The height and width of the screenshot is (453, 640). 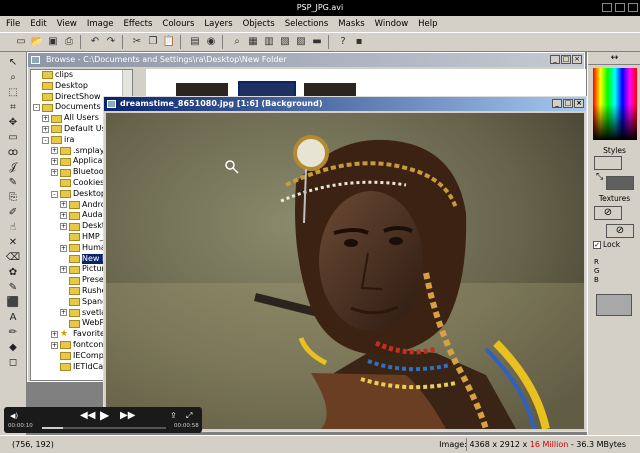 What do you see at coordinates (67, 24) in the screenshot?
I see `menu-view: View` at bounding box center [67, 24].